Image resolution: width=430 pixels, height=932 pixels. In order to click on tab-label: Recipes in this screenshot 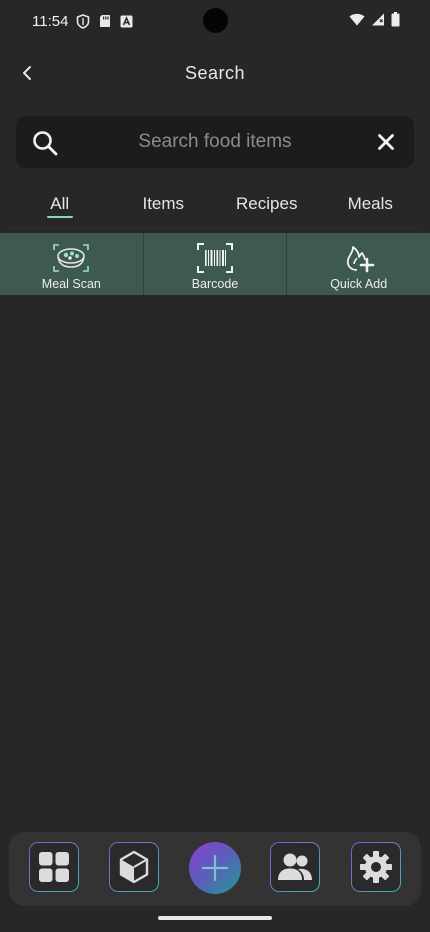, I will do `click(267, 203)`.